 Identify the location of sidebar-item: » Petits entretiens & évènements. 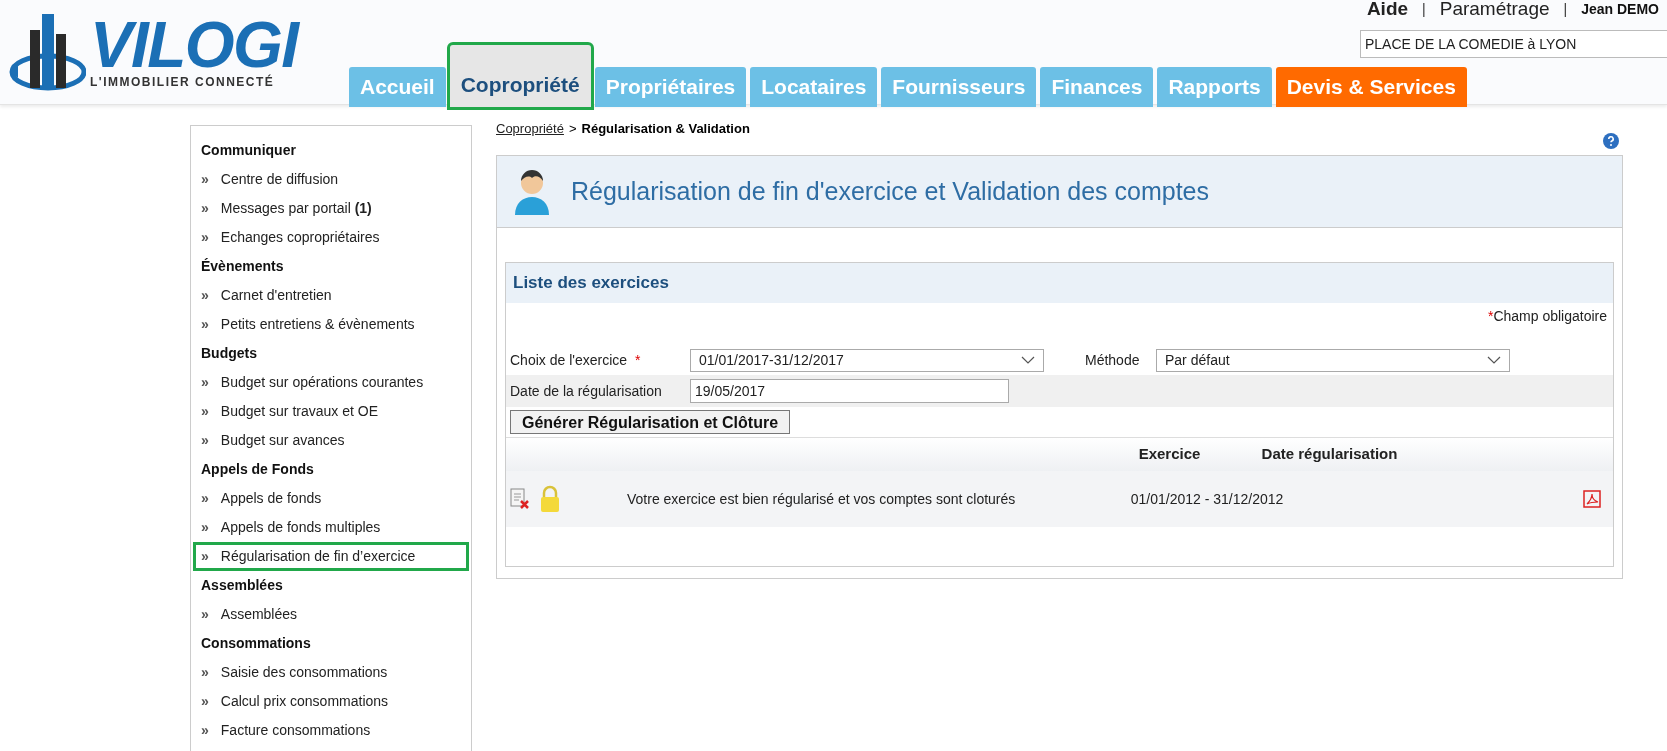
(331, 324).